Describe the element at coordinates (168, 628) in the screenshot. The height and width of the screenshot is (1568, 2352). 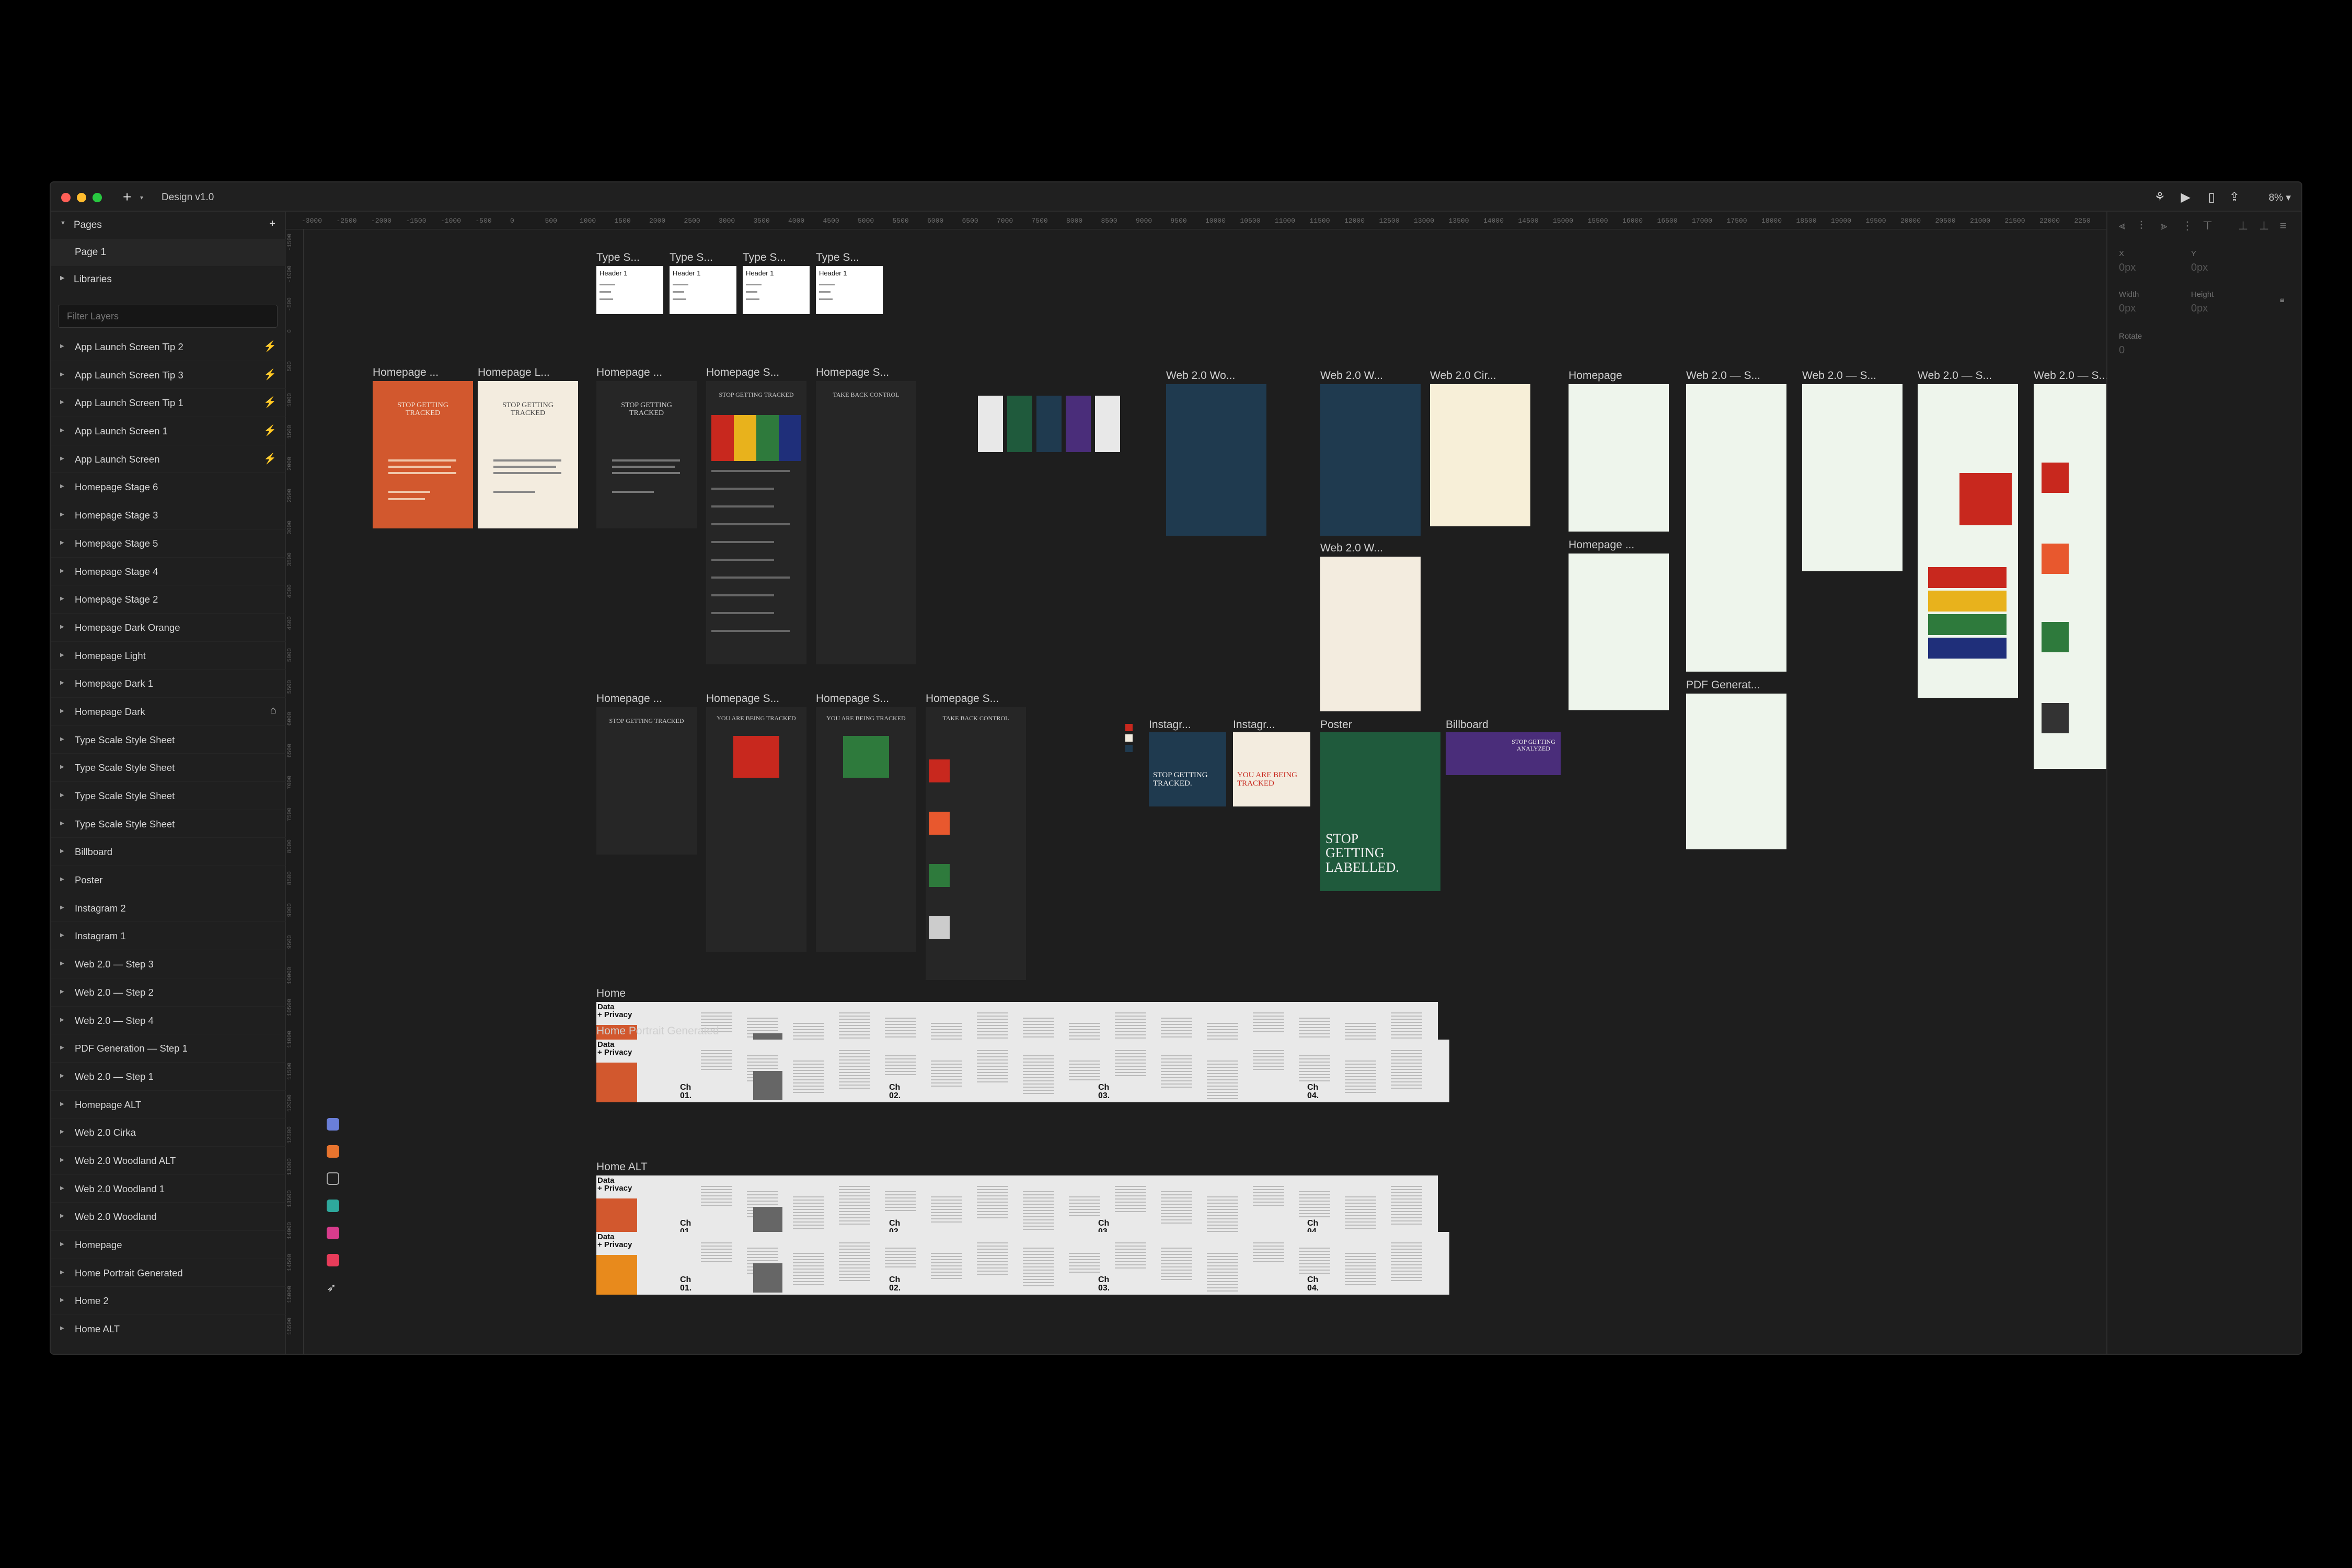
I see `layer-item: ▶ Homepage Dark Orange` at that location.